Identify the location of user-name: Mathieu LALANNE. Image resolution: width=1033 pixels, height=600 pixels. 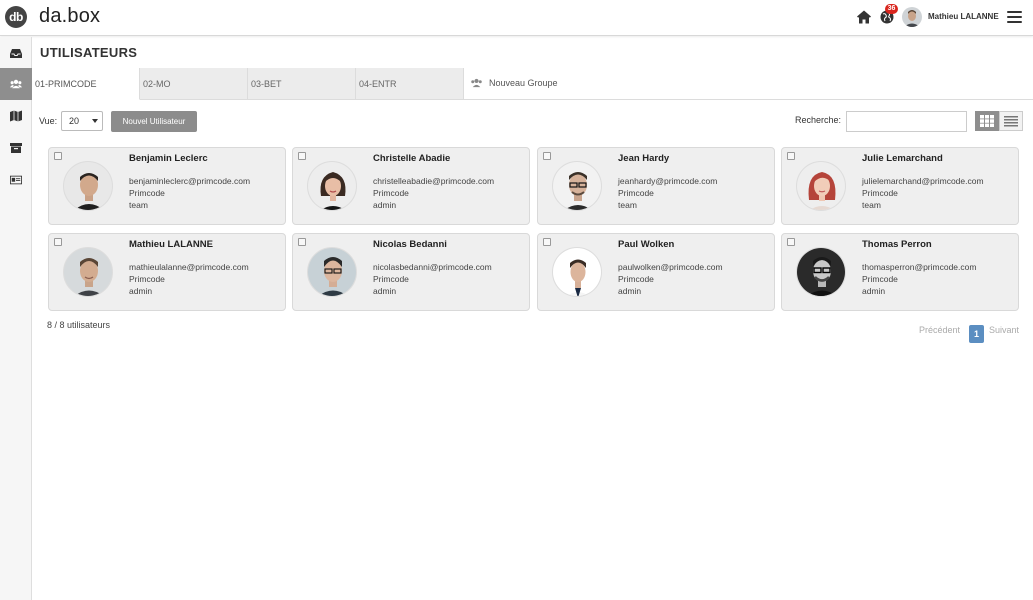
(171, 244).